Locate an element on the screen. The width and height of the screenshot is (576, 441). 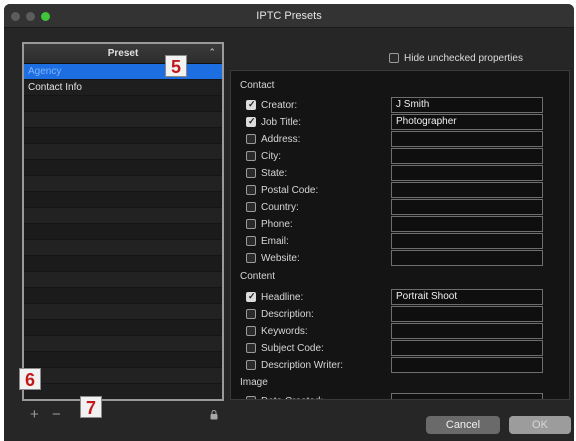
property-value-field: J Smith is located at coordinates (467, 105).